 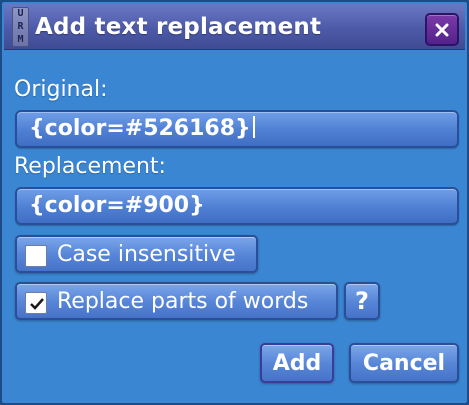 I want to click on cancel-button: Cancel, so click(x=404, y=363).